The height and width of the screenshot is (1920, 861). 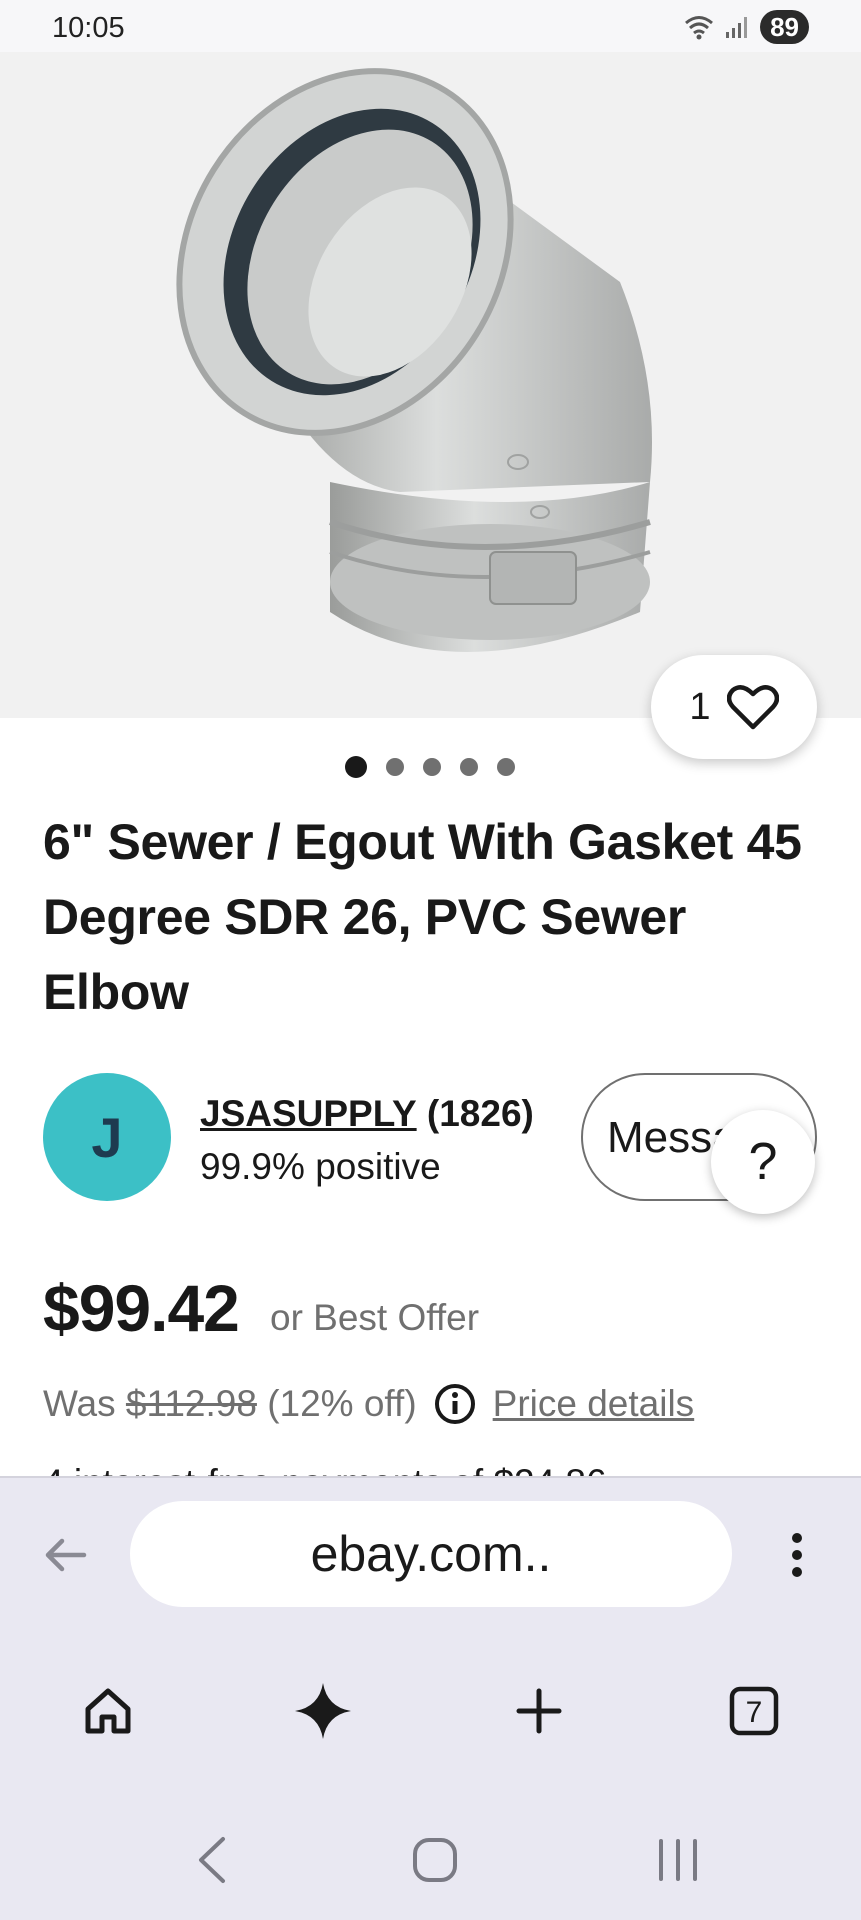 I want to click on seller-avatar: J, so click(x=107, y=1137).